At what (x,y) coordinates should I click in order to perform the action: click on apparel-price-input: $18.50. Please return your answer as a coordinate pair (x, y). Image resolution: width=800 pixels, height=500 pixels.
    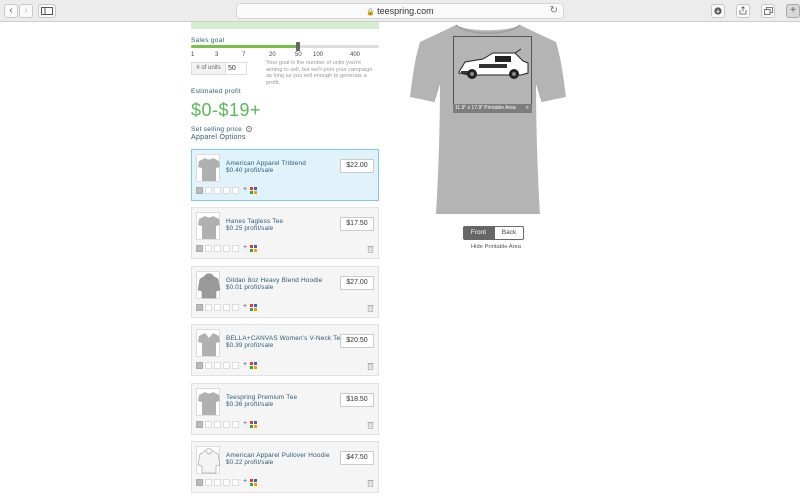
    Looking at the image, I should click on (357, 400).